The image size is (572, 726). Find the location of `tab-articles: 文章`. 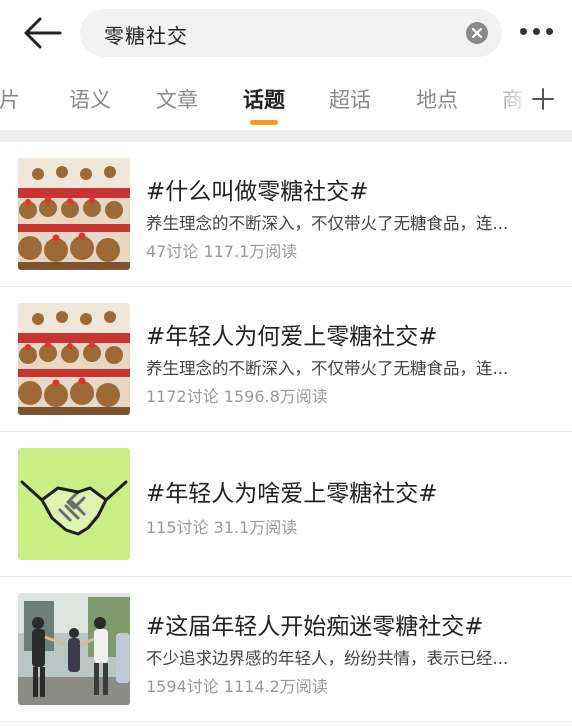

tab-articles: 文章 is located at coordinates (177, 99).